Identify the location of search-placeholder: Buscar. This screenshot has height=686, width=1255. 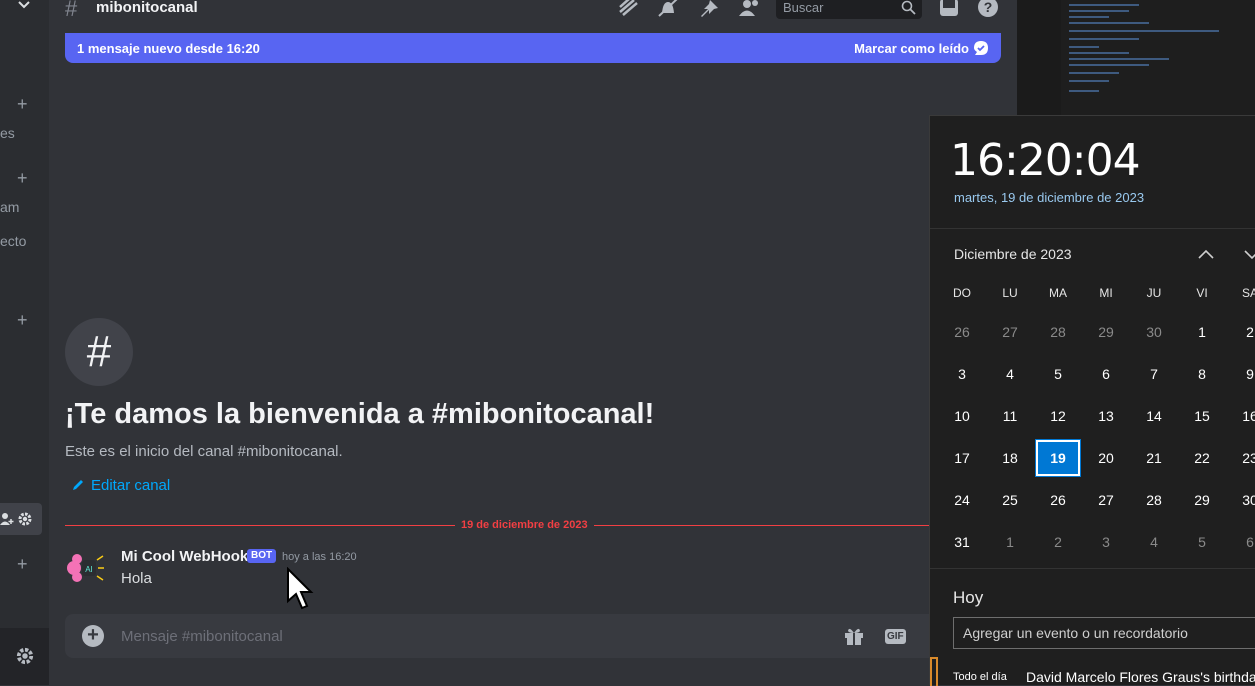
(803, 7).